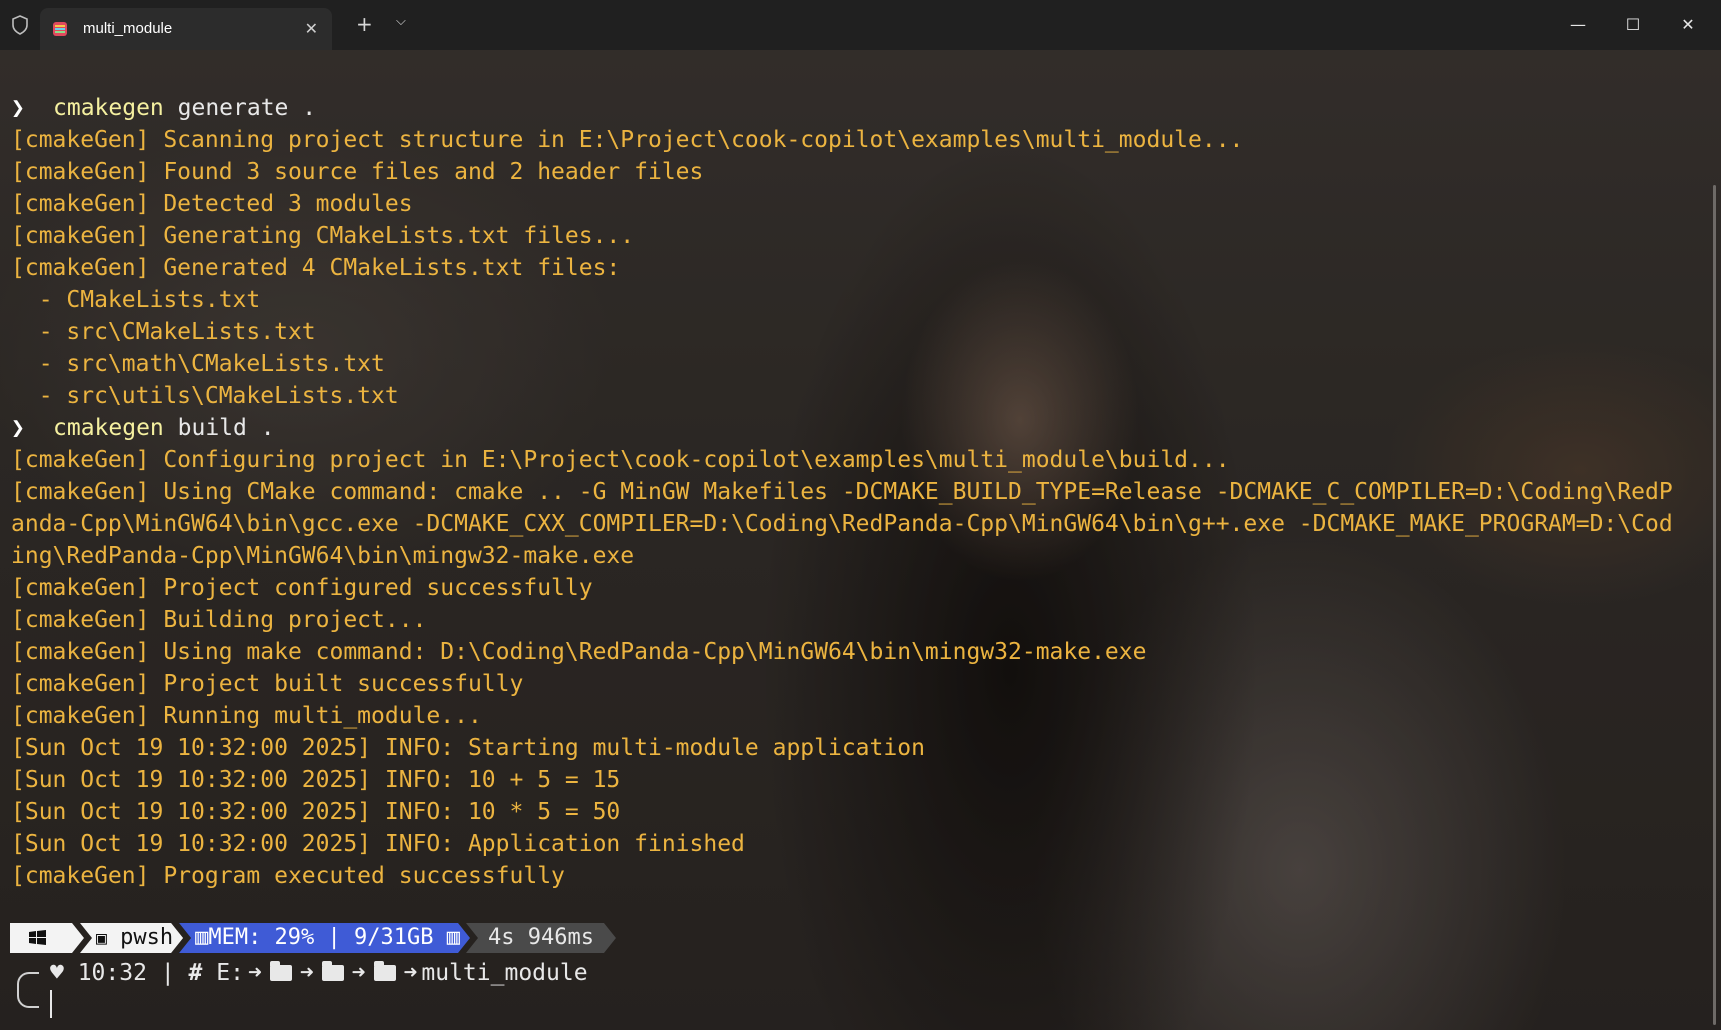 The image size is (1721, 1030). I want to click on close-tab-icon: ✕, so click(311, 28).